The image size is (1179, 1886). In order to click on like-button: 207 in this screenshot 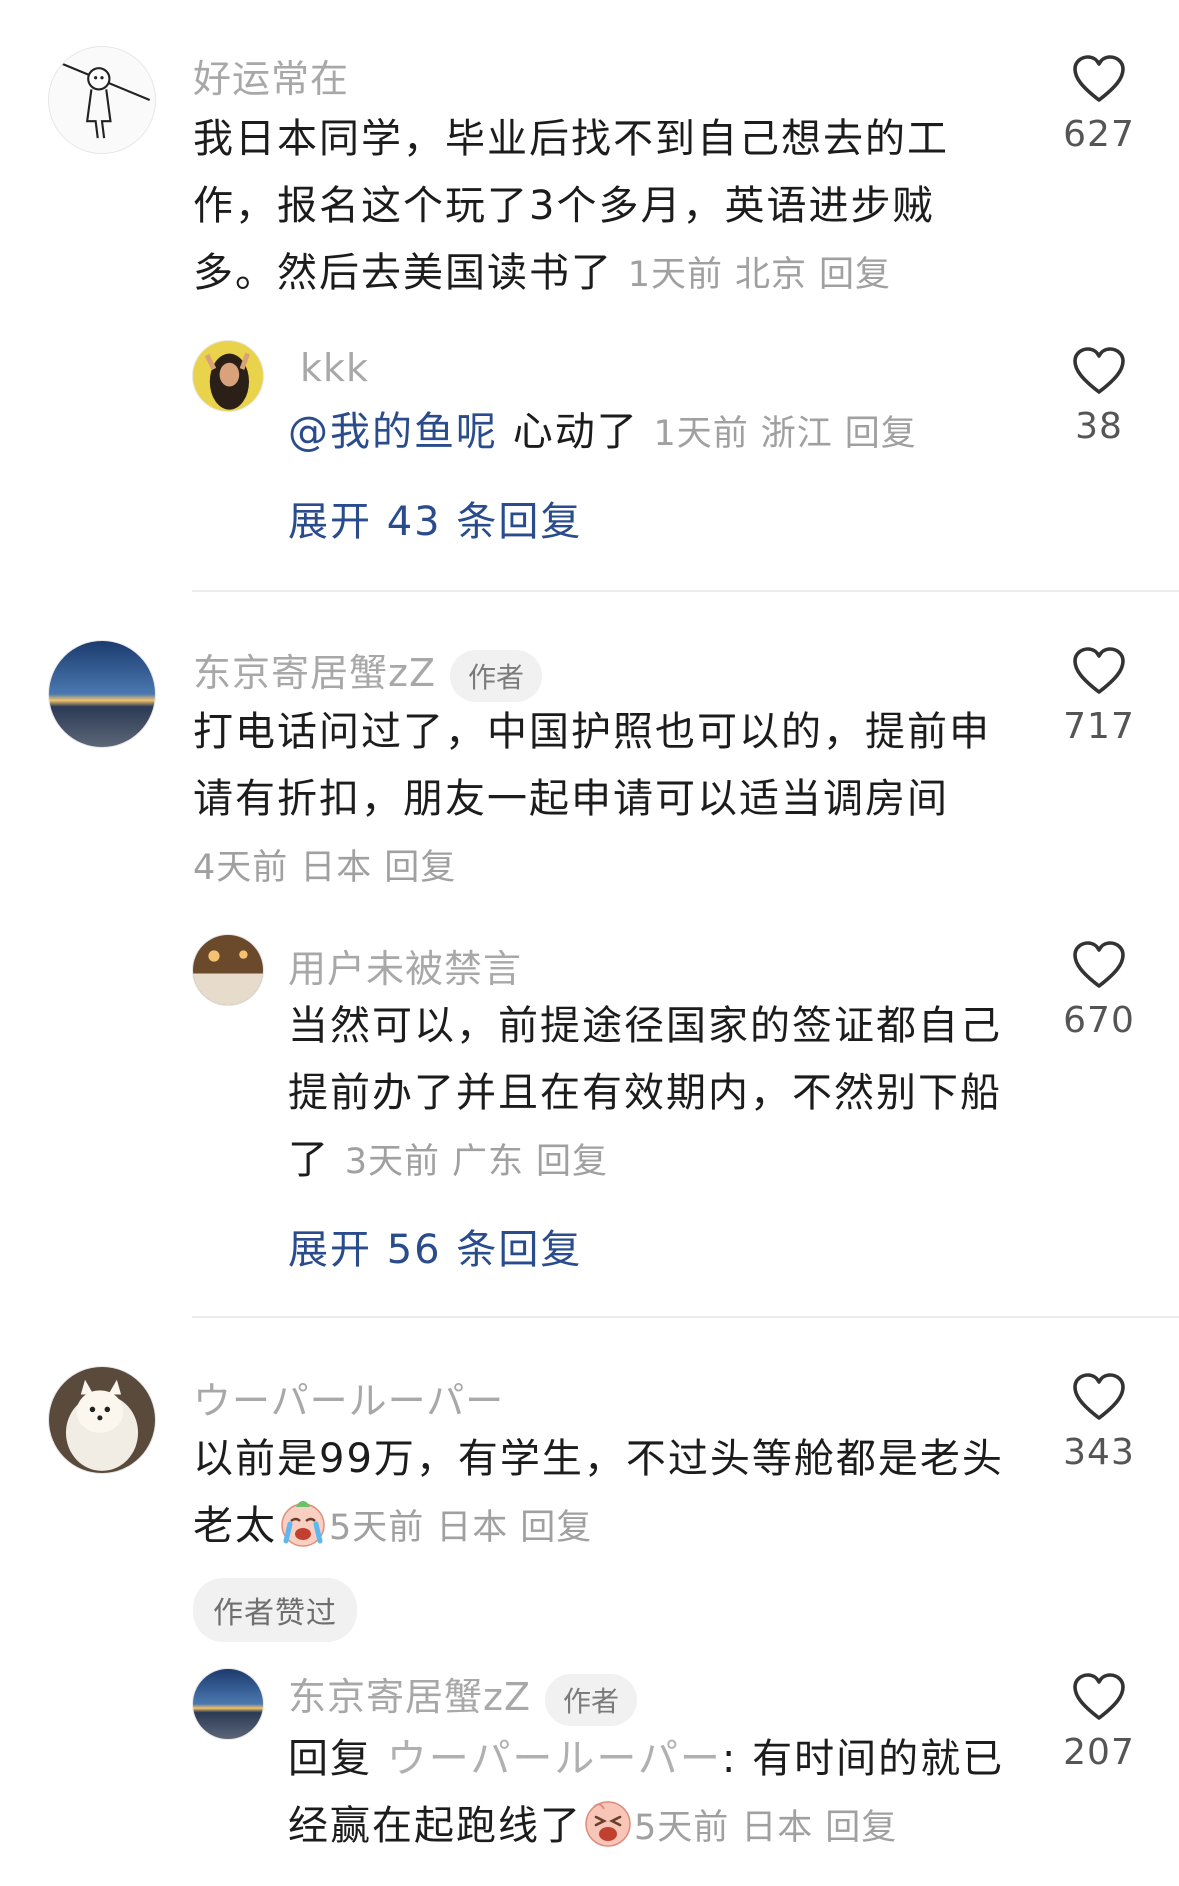, I will do `click(1099, 1722)`.